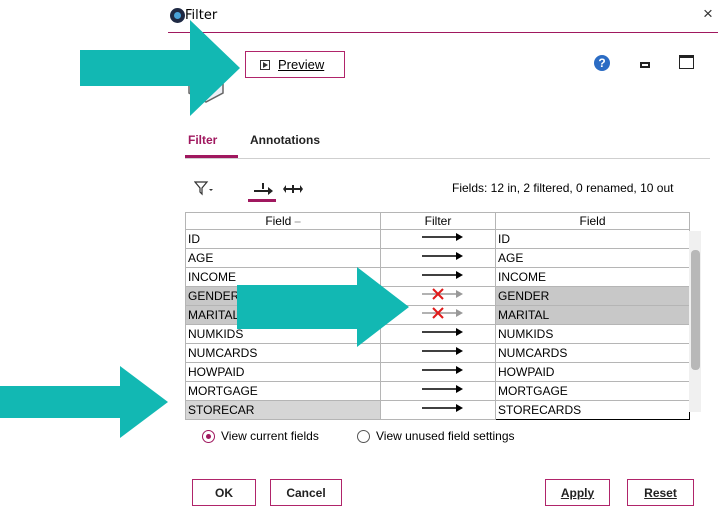  I want to click on apply-button: Apply, so click(577, 492).